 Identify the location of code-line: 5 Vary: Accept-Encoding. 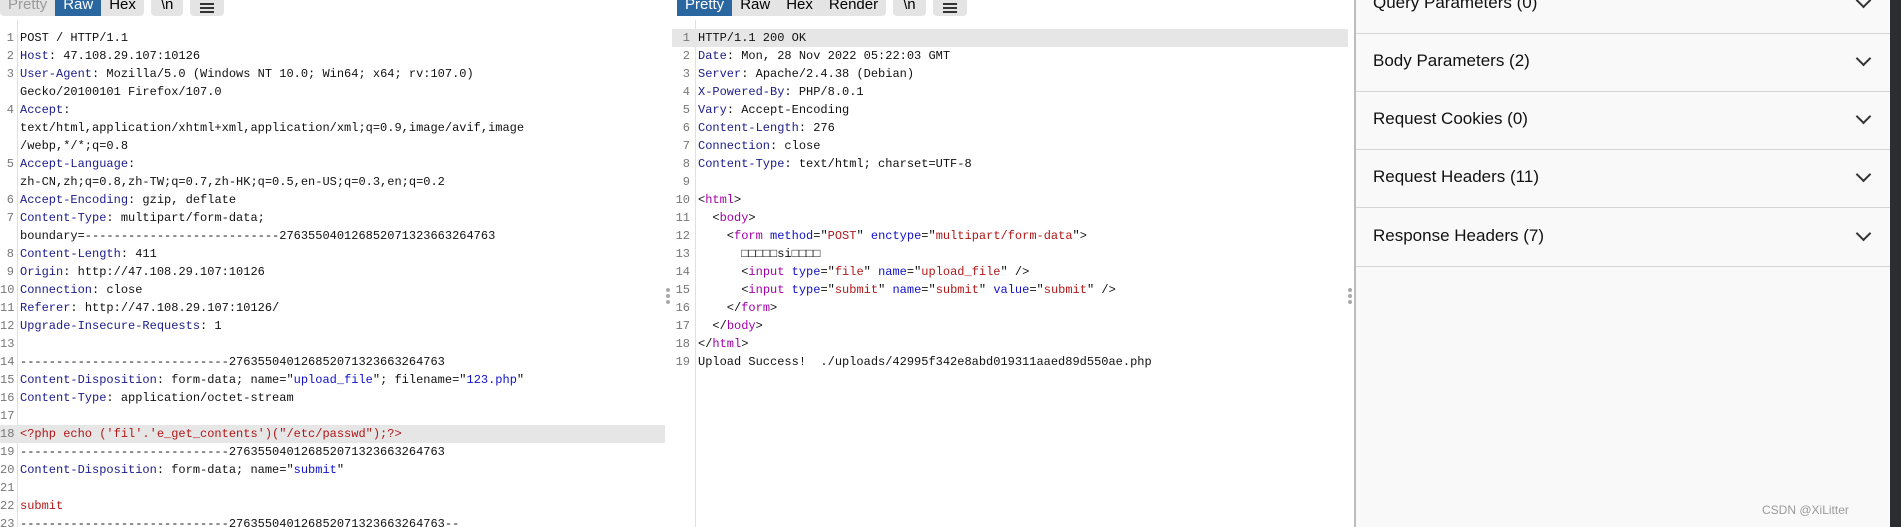
(1010, 110).